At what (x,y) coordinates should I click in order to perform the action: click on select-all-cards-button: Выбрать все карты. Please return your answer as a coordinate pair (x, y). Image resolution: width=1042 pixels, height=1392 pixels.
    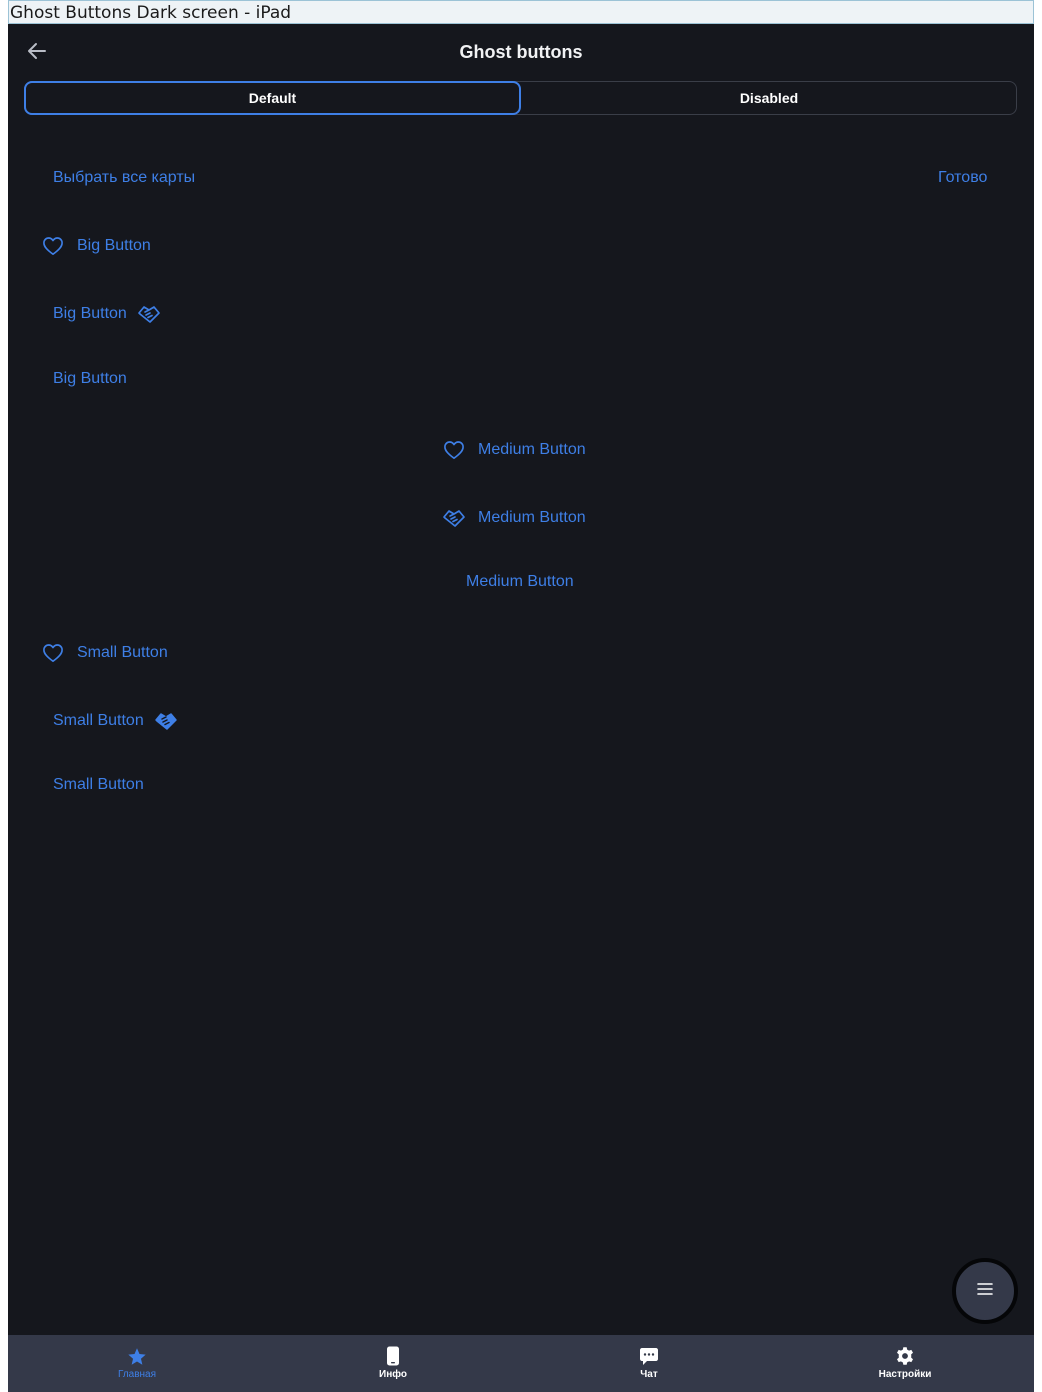
    Looking at the image, I should click on (124, 178).